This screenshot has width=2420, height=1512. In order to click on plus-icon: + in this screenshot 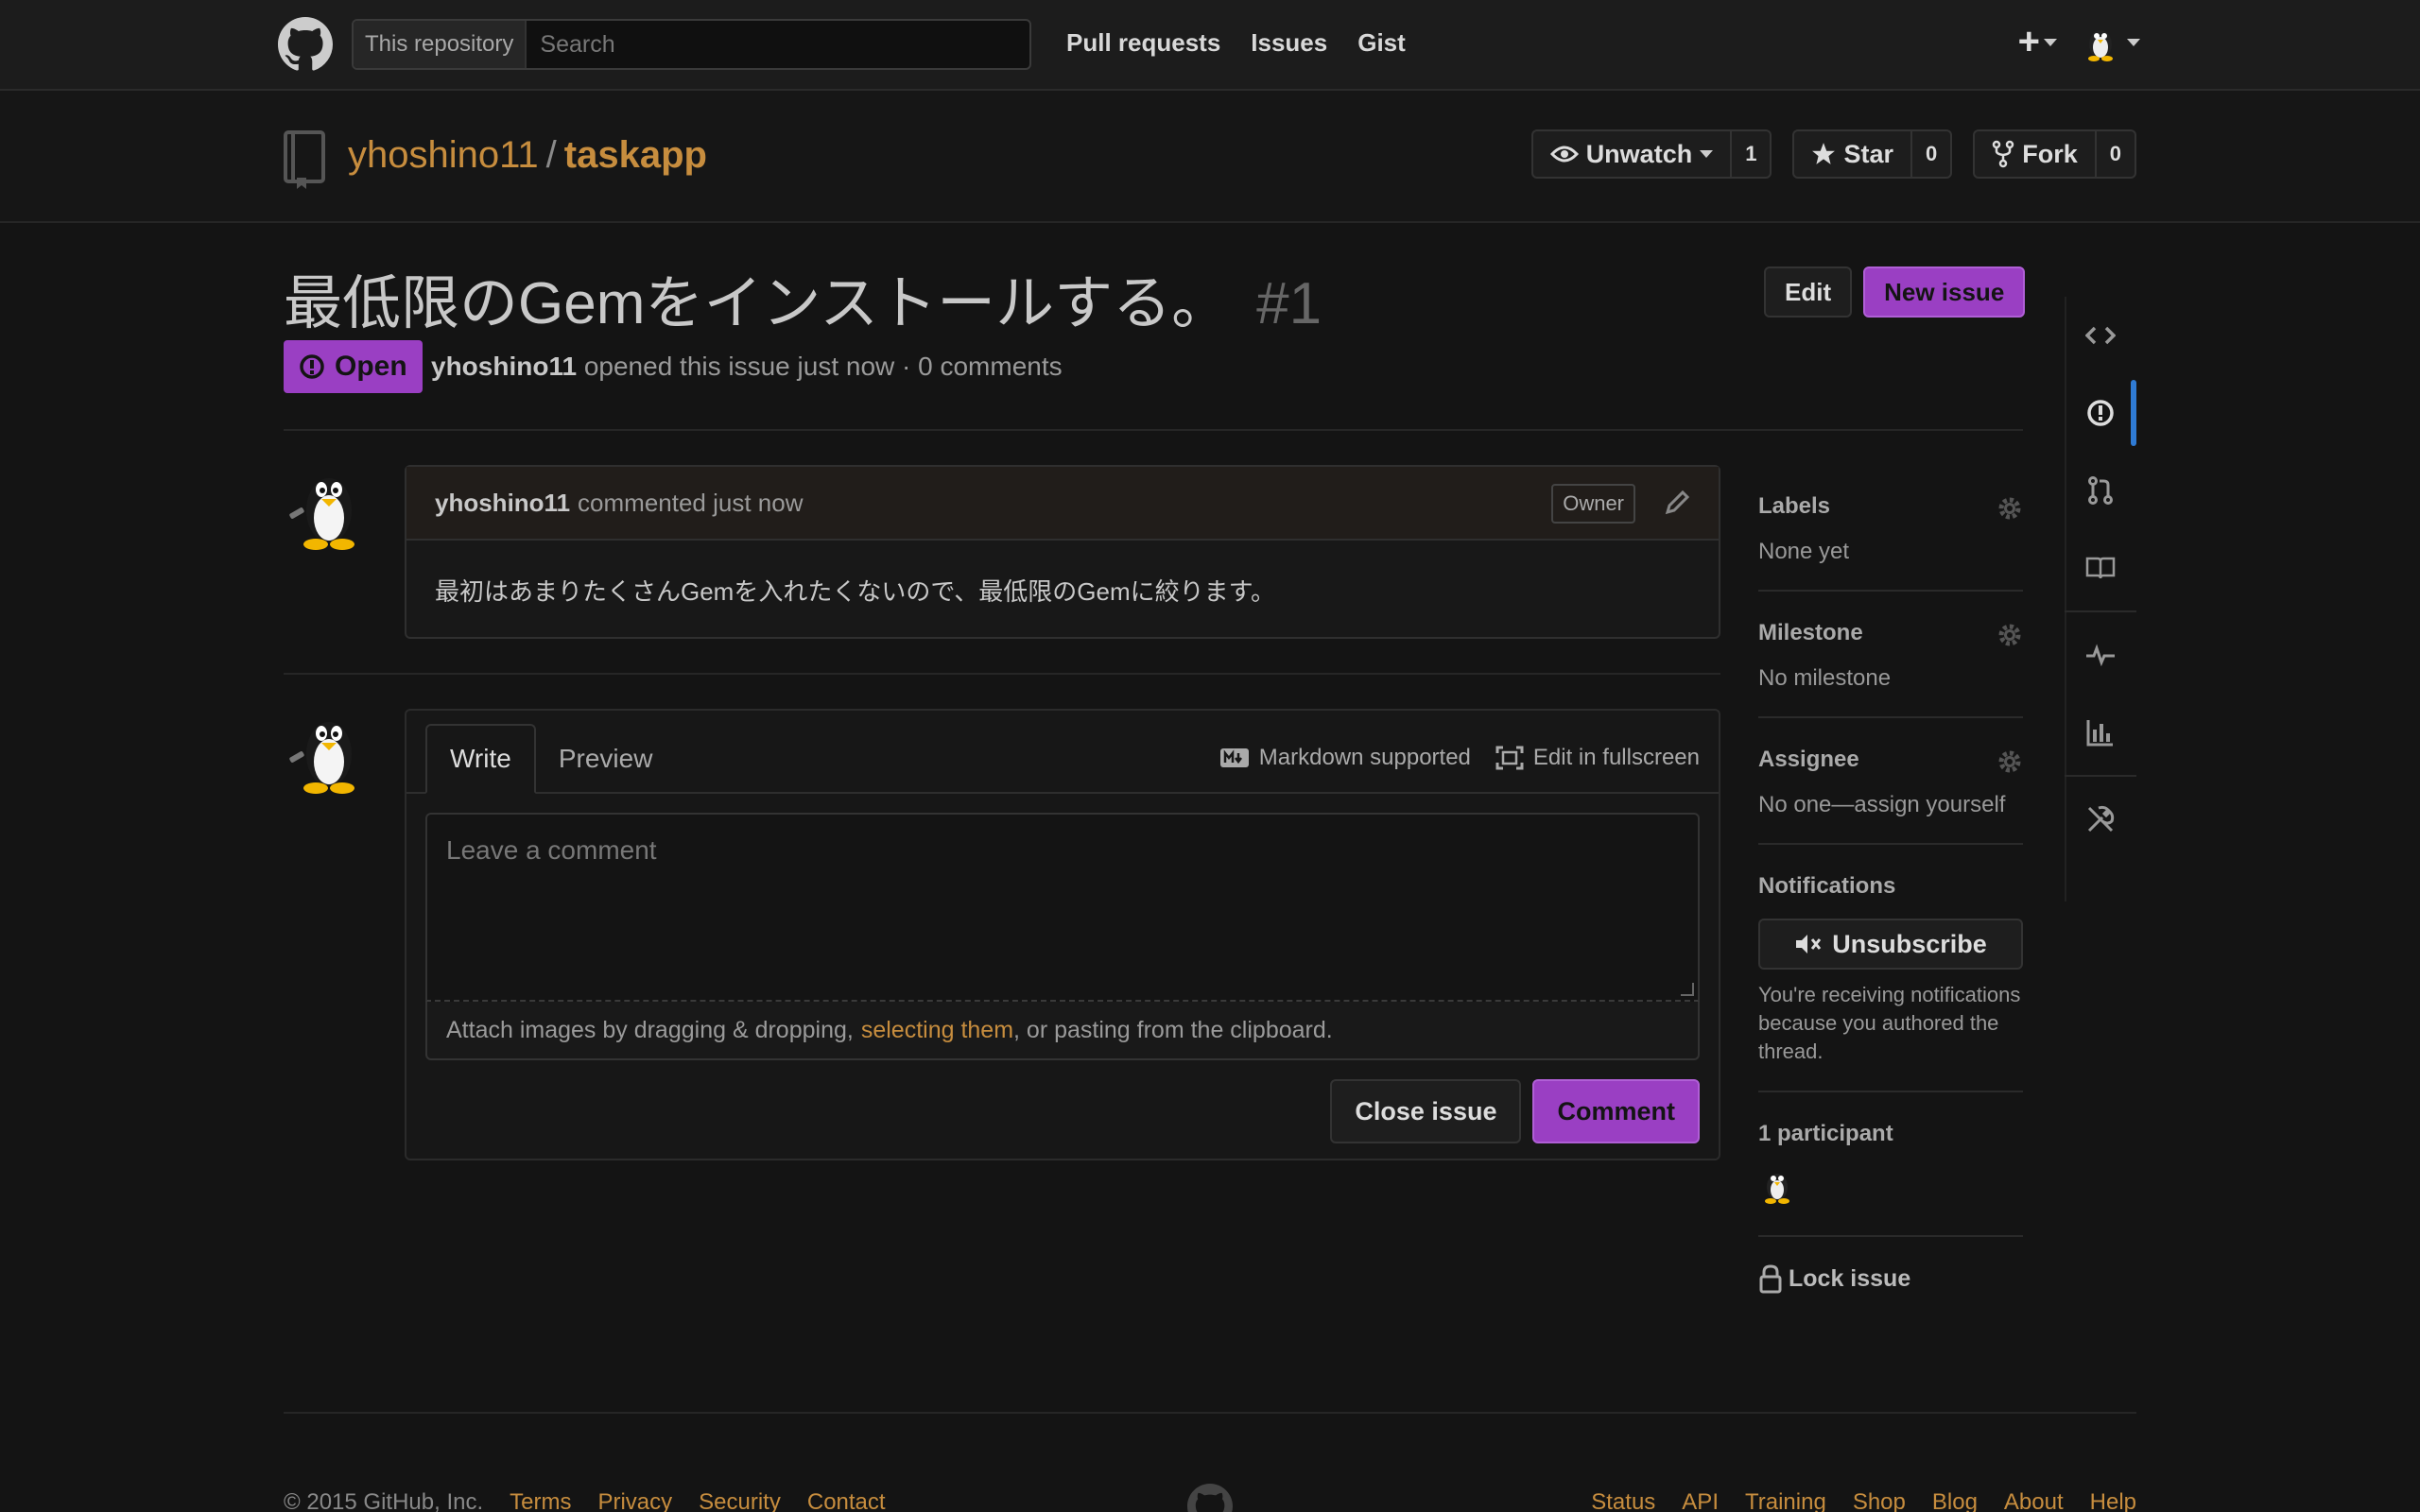, I will do `click(2028, 41)`.